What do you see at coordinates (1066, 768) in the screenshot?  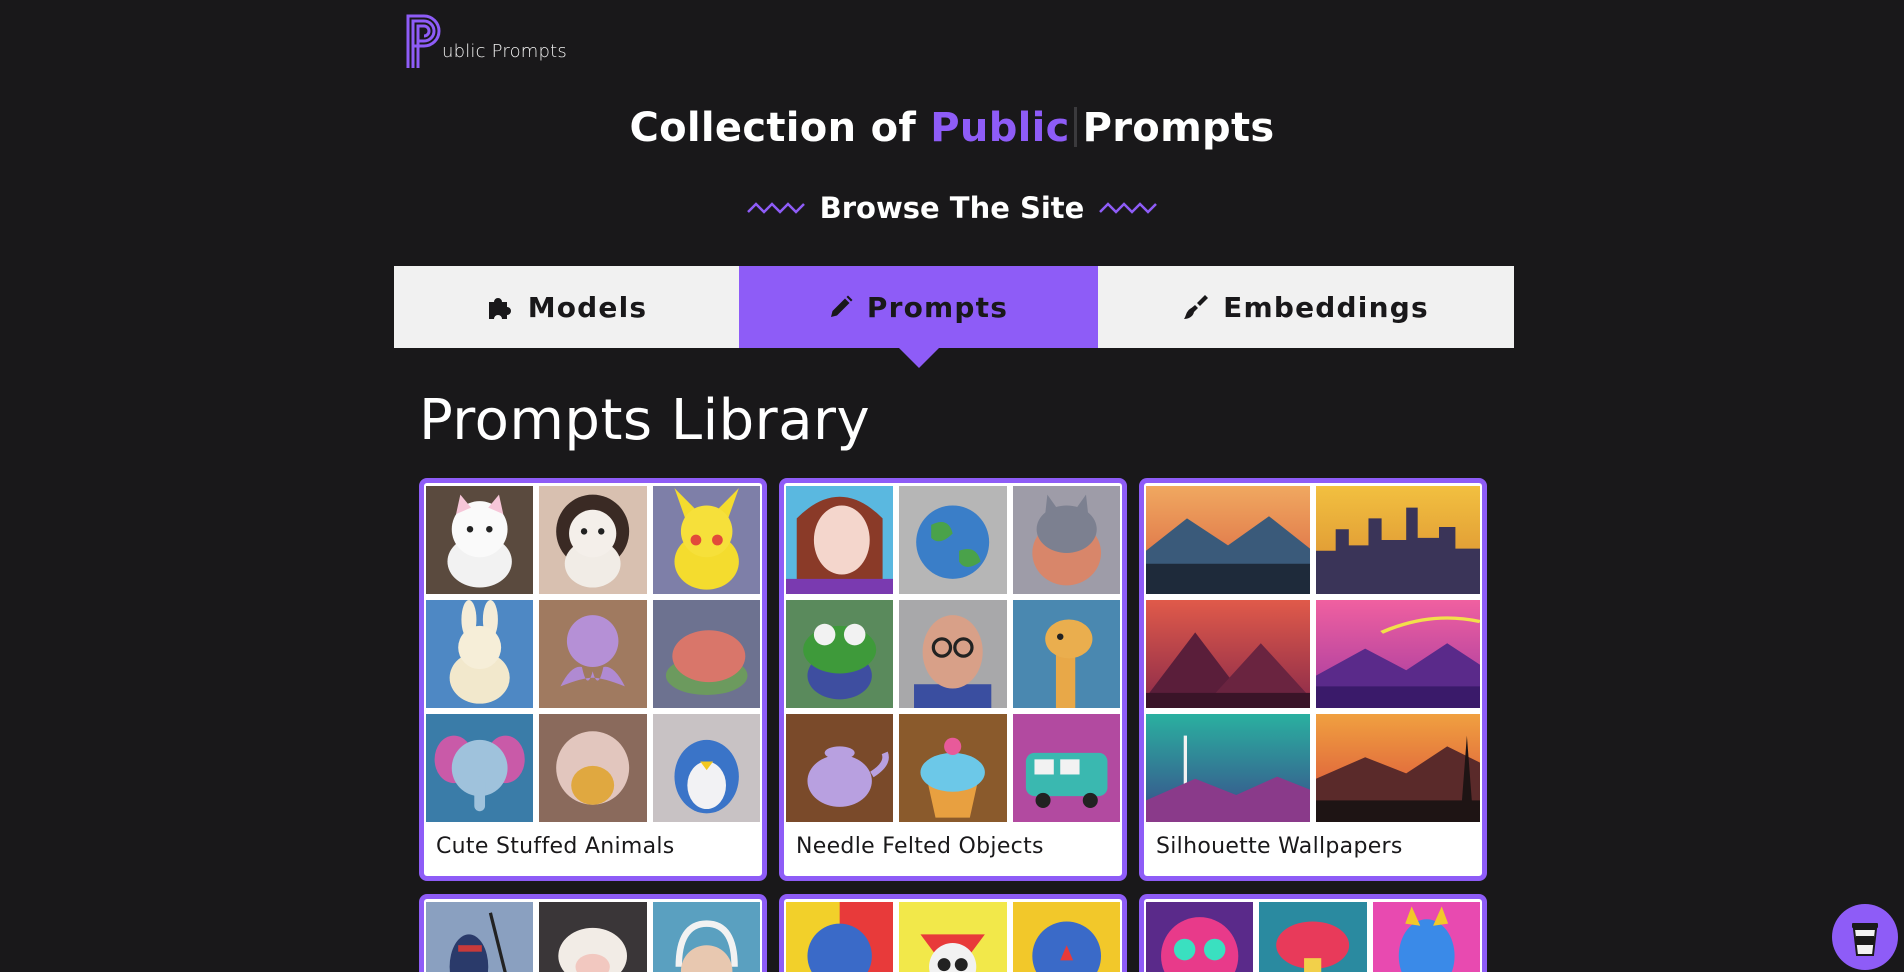 I see `thumb-felted-bus` at bounding box center [1066, 768].